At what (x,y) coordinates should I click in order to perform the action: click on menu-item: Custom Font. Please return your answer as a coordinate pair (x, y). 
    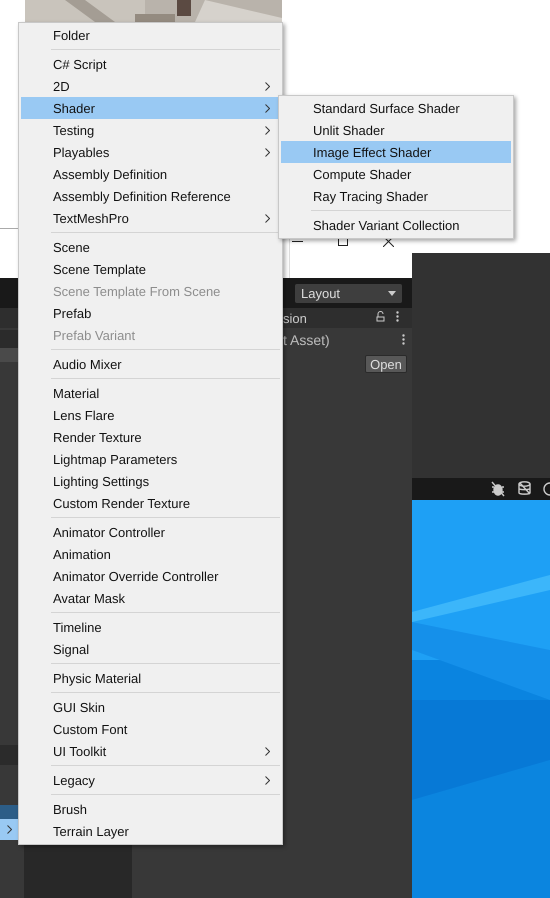
    Looking at the image, I should click on (150, 729).